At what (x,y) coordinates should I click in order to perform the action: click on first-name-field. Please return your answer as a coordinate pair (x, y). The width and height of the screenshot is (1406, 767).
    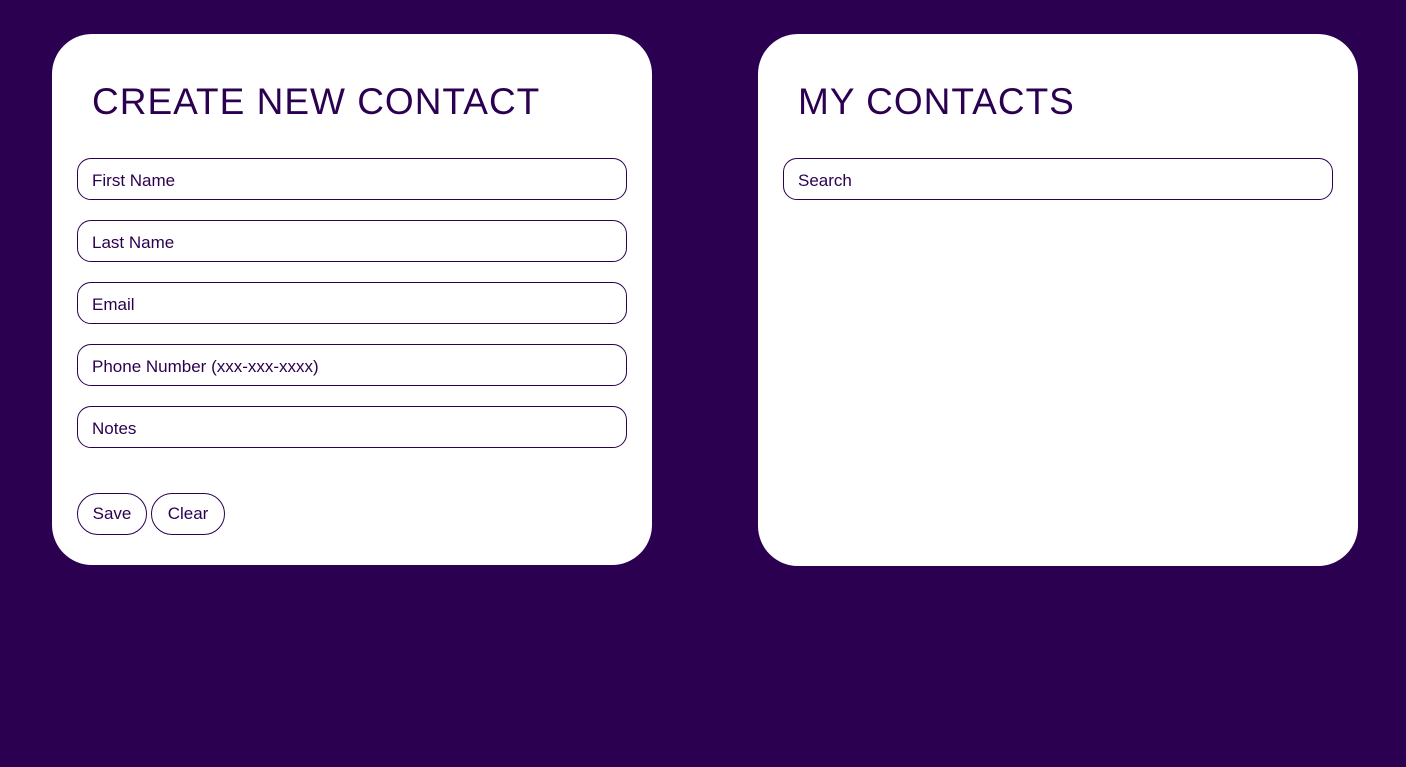
    Looking at the image, I should click on (352, 179).